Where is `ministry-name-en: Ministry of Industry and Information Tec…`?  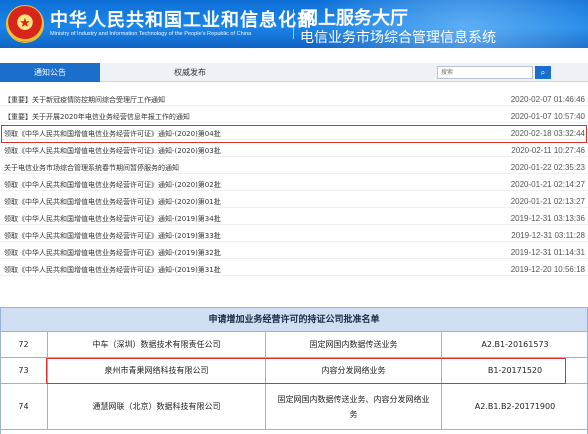
ministry-name-en: Ministry of Industry and Information Tec… is located at coordinates (151, 34).